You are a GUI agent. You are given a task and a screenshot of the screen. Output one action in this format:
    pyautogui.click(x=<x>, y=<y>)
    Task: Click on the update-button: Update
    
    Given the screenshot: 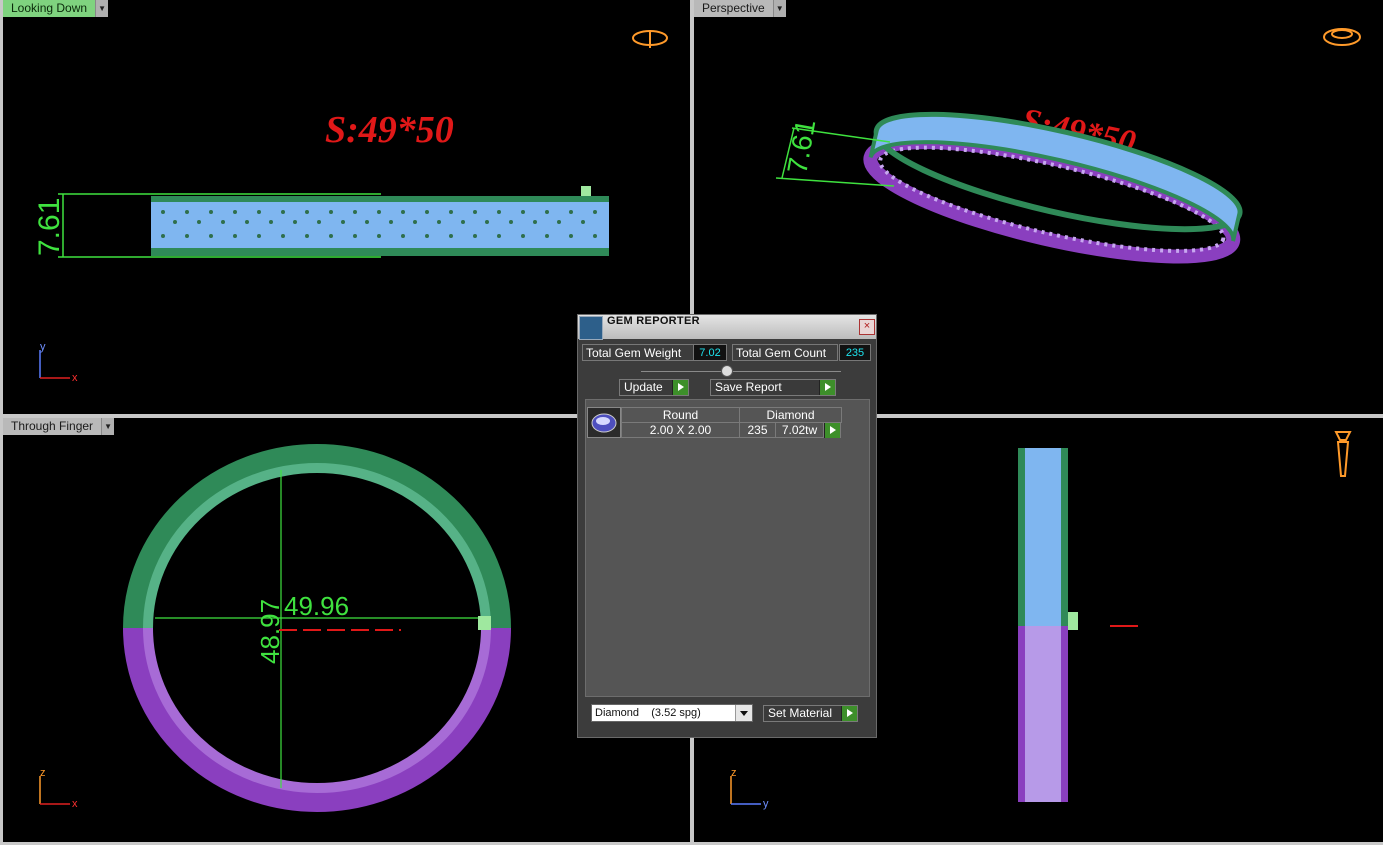 What is the action you would take?
    pyautogui.click(x=654, y=387)
    